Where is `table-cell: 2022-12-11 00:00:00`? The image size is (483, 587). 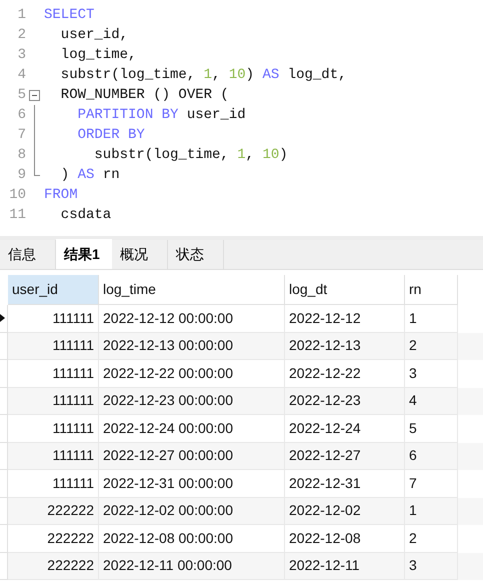 table-cell: 2022-12-11 00:00:00 is located at coordinates (192, 566).